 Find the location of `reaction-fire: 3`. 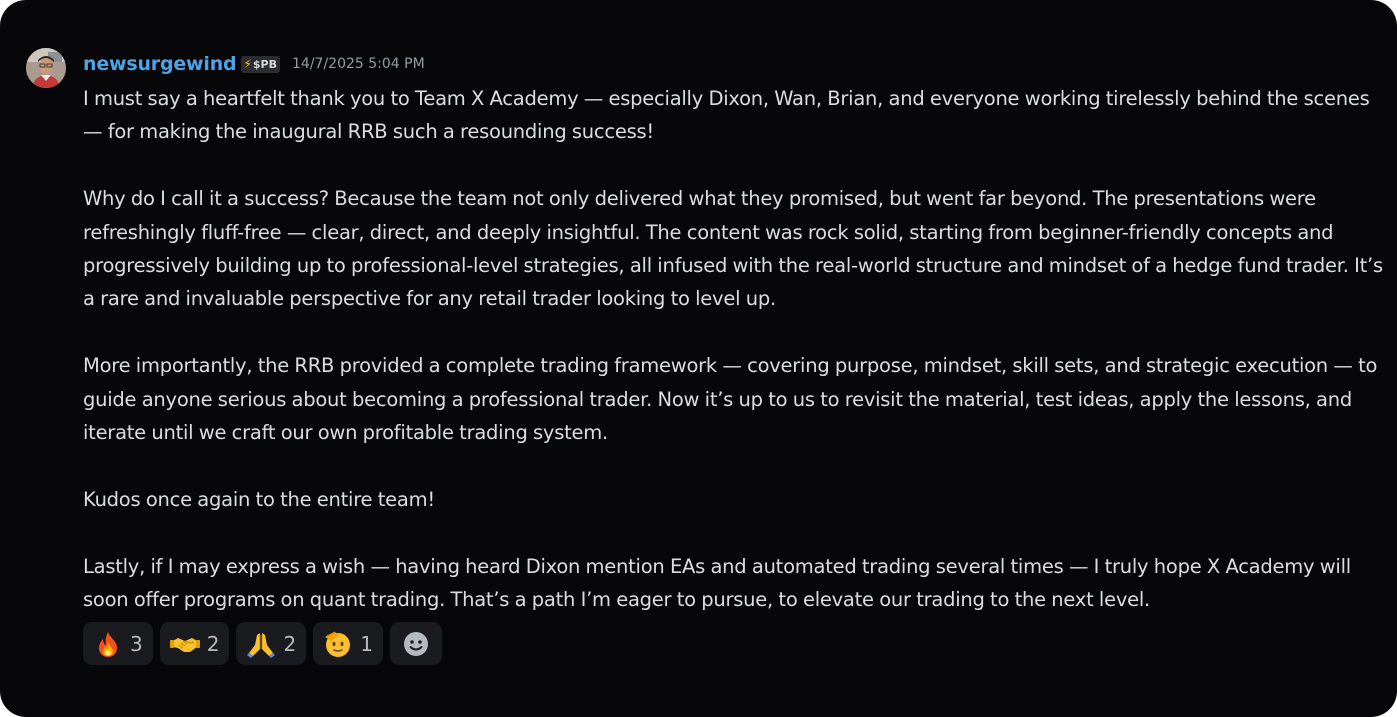

reaction-fire: 3 is located at coordinates (118, 643).